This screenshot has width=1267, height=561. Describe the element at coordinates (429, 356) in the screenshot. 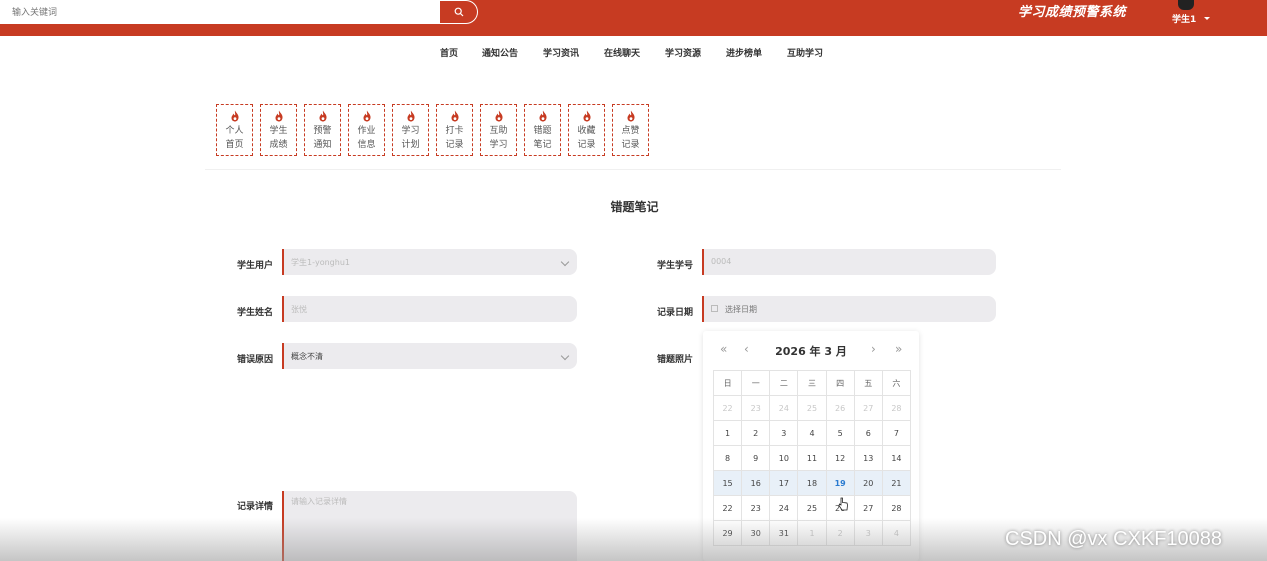

I see `error-reason-select: 概念不清` at that location.